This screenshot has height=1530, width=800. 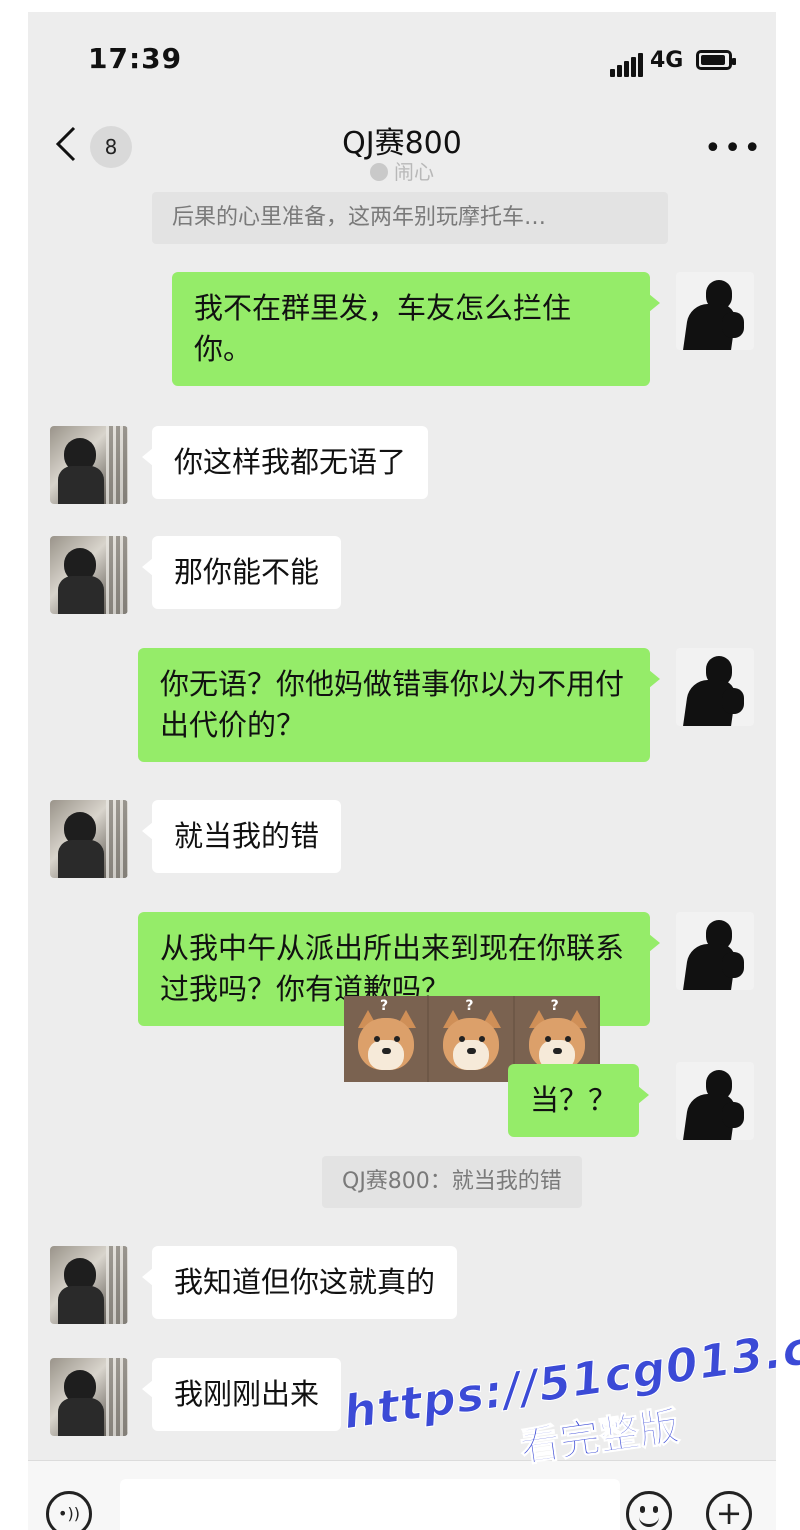 I want to click on emoji-icon, so click(x=649, y=1510).